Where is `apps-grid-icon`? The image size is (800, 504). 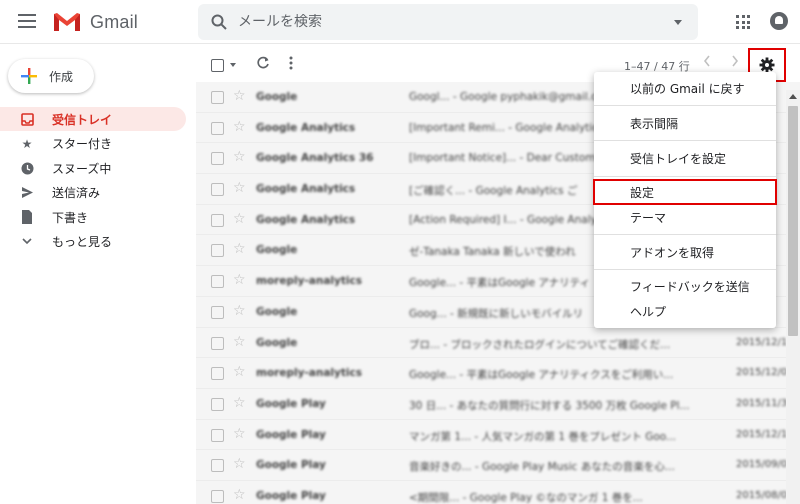
apps-grid-icon is located at coordinates (743, 22).